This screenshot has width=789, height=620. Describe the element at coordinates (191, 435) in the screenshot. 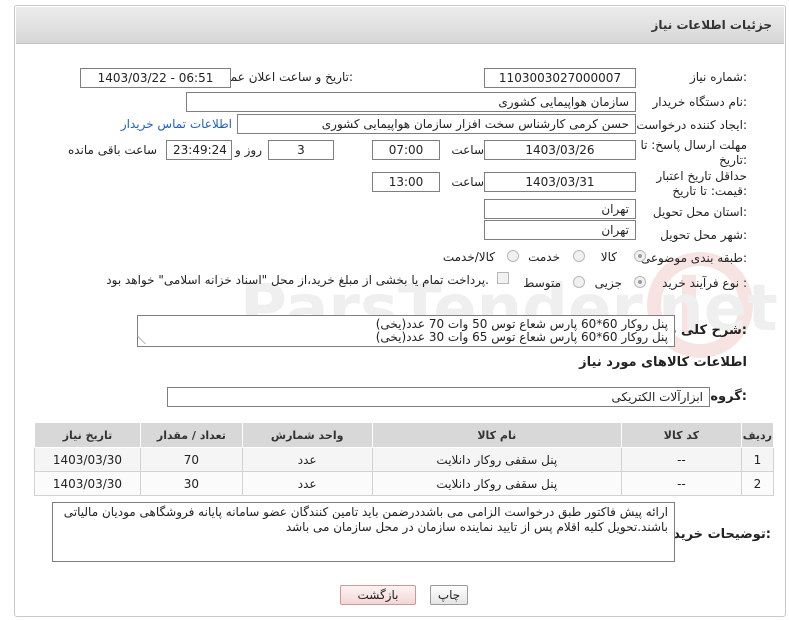

I see `col-header-quantity: تعداد / مقدار` at that location.